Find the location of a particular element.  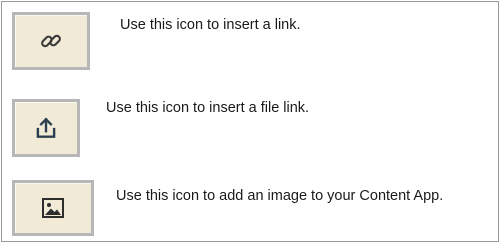

insert-link-button is located at coordinates (51, 41).